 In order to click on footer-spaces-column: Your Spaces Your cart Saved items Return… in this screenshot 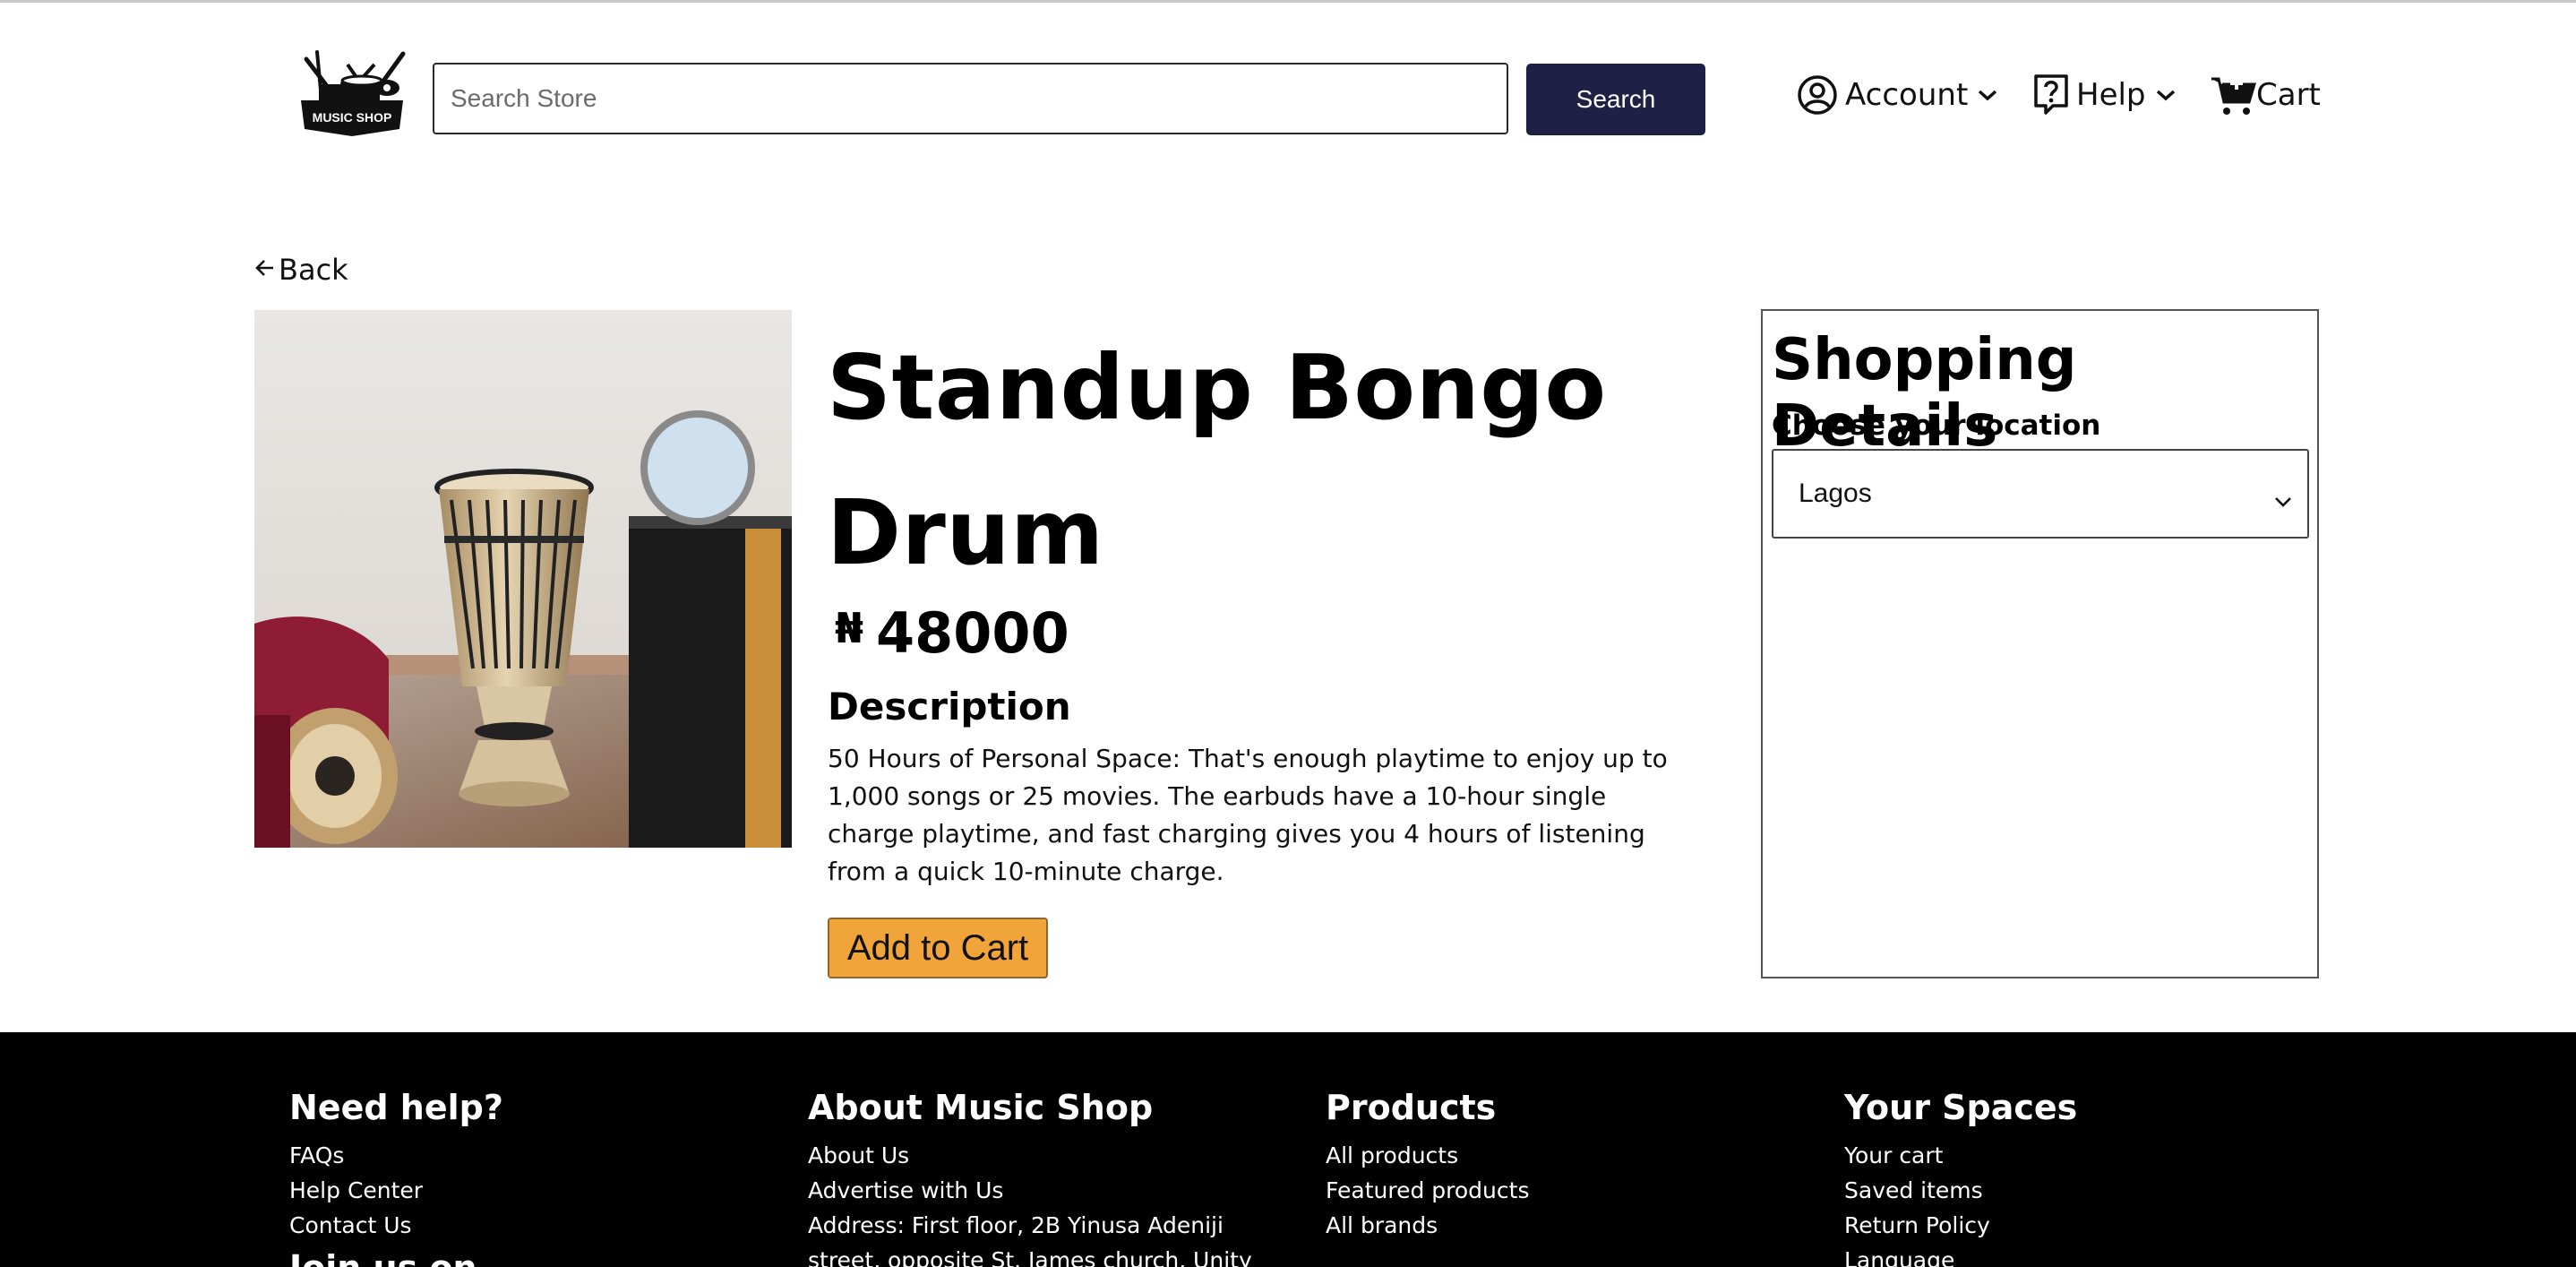, I will do `click(1960, 1177)`.